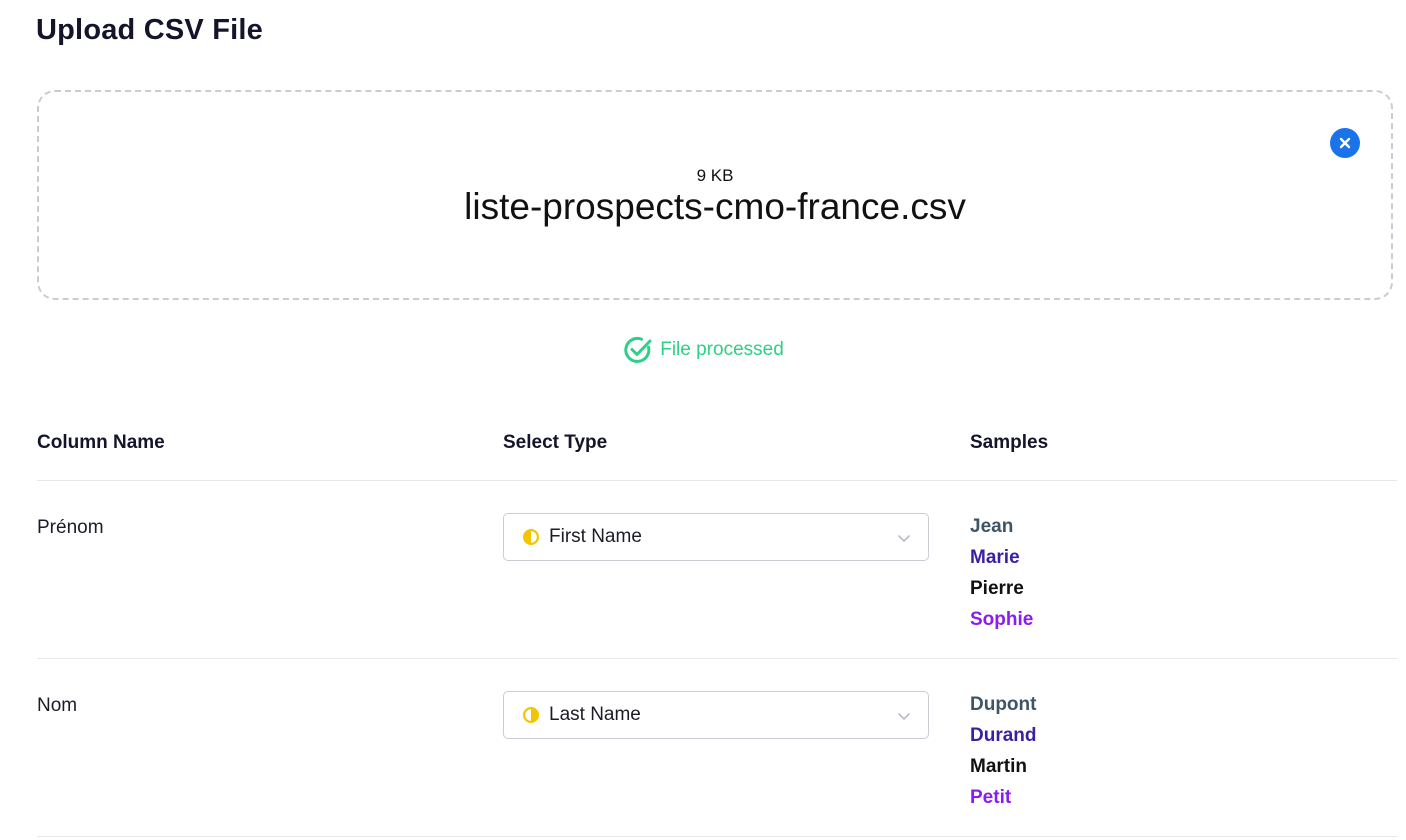 Image resolution: width=1406 pixels, height=840 pixels. I want to click on status-message: File processed, so click(703, 350).